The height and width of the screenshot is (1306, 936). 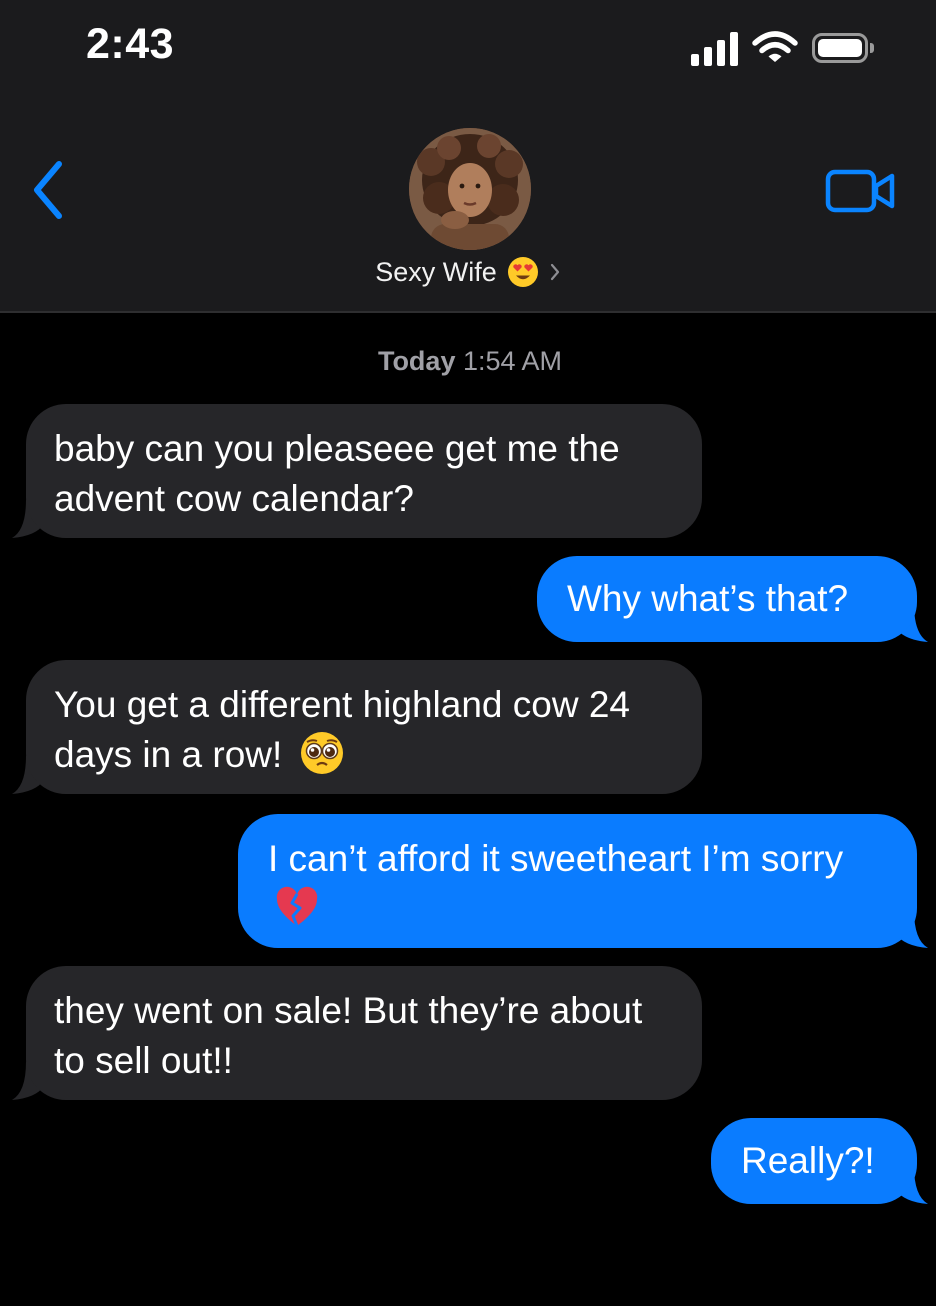 What do you see at coordinates (808, 1160) in the screenshot?
I see `message-text: Really?!` at bounding box center [808, 1160].